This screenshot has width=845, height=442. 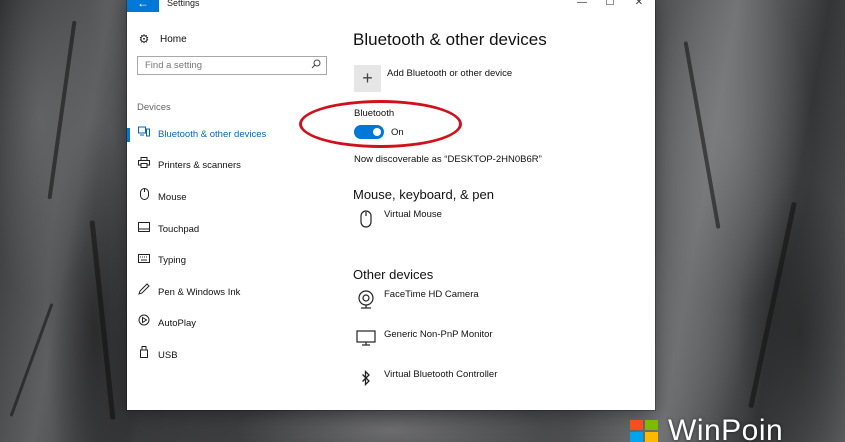 What do you see at coordinates (168, 355) in the screenshot?
I see `sidebar-item-label: USB` at bounding box center [168, 355].